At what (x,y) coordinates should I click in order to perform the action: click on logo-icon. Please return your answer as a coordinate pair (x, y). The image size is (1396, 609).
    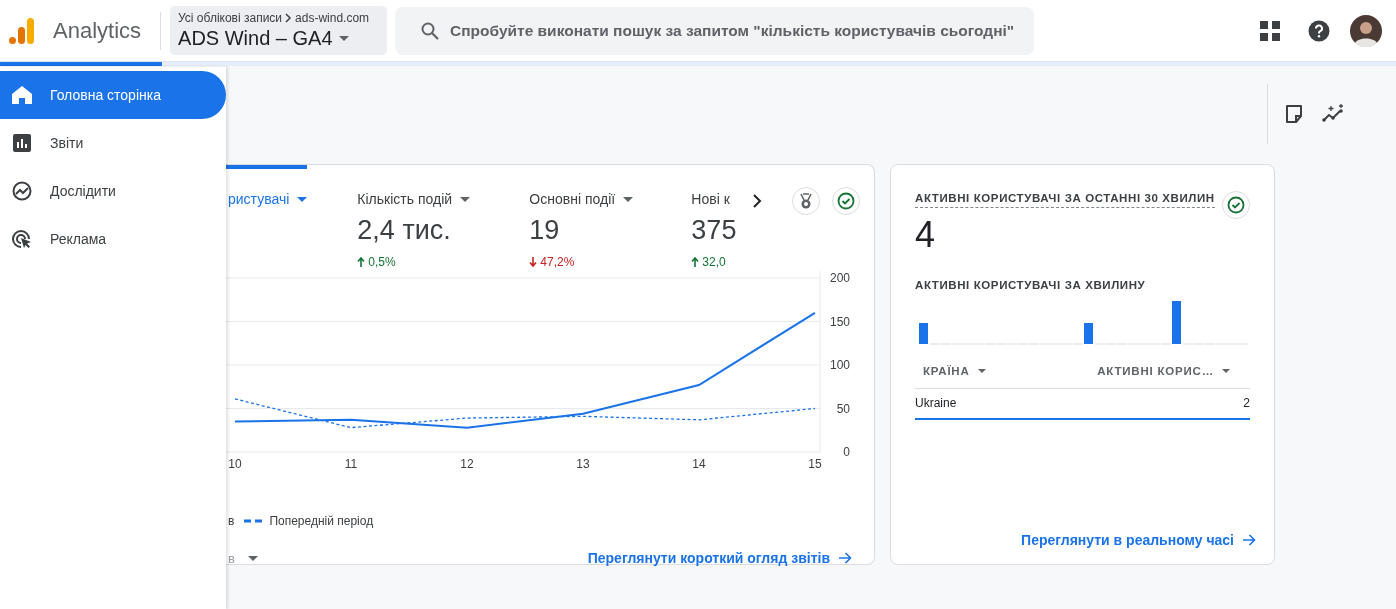
    Looking at the image, I should click on (22, 30).